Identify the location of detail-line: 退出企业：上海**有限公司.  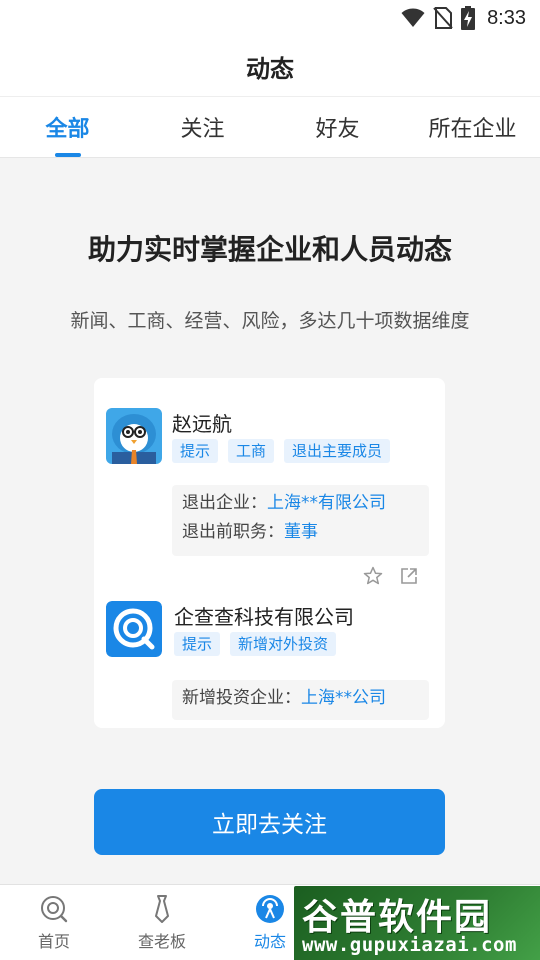
(284, 503).